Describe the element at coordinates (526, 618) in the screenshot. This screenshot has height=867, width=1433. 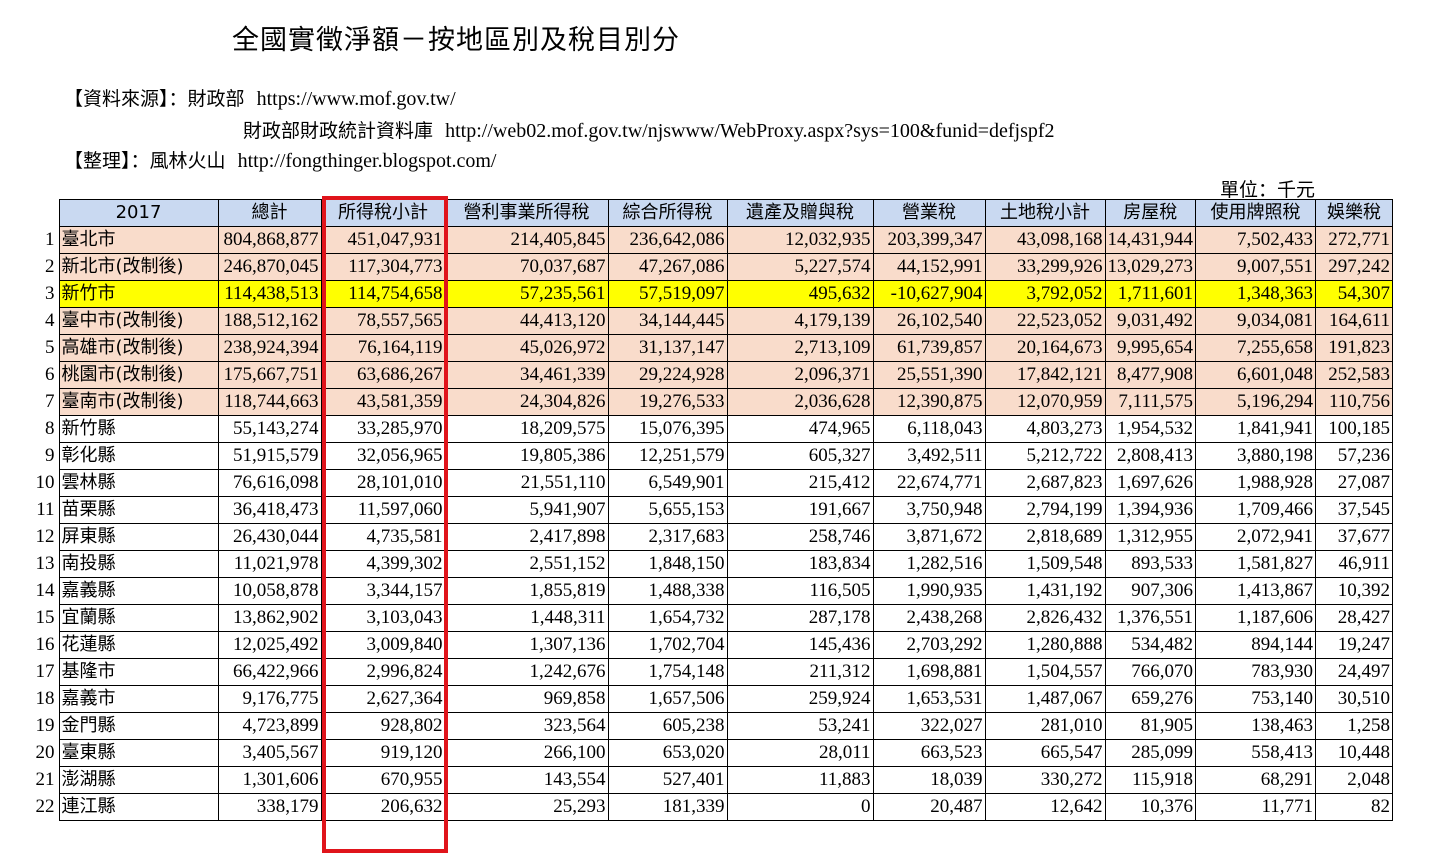
I see `value-cell: 1,448,311` at that location.